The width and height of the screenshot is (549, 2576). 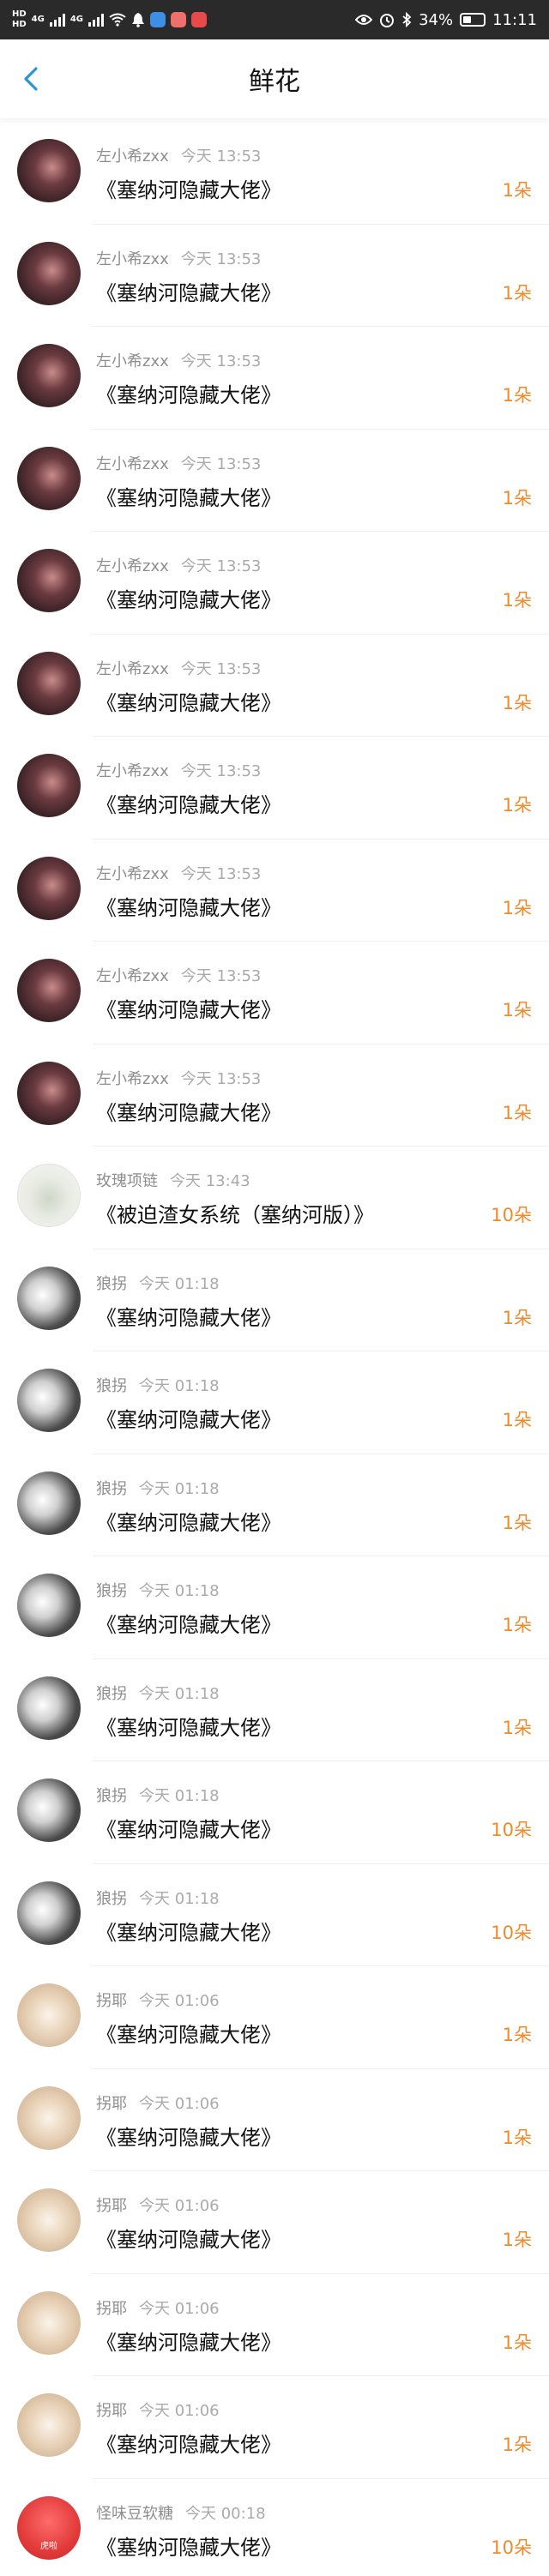 I want to click on timestamp: 今天 13:53, so click(x=221, y=361).